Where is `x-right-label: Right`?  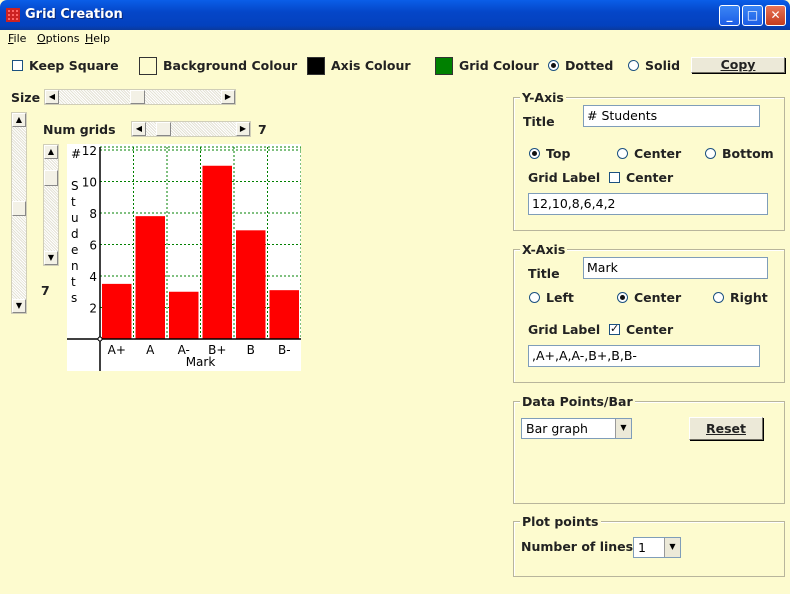 x-right-label: Right is located at coordinates (749, 297).